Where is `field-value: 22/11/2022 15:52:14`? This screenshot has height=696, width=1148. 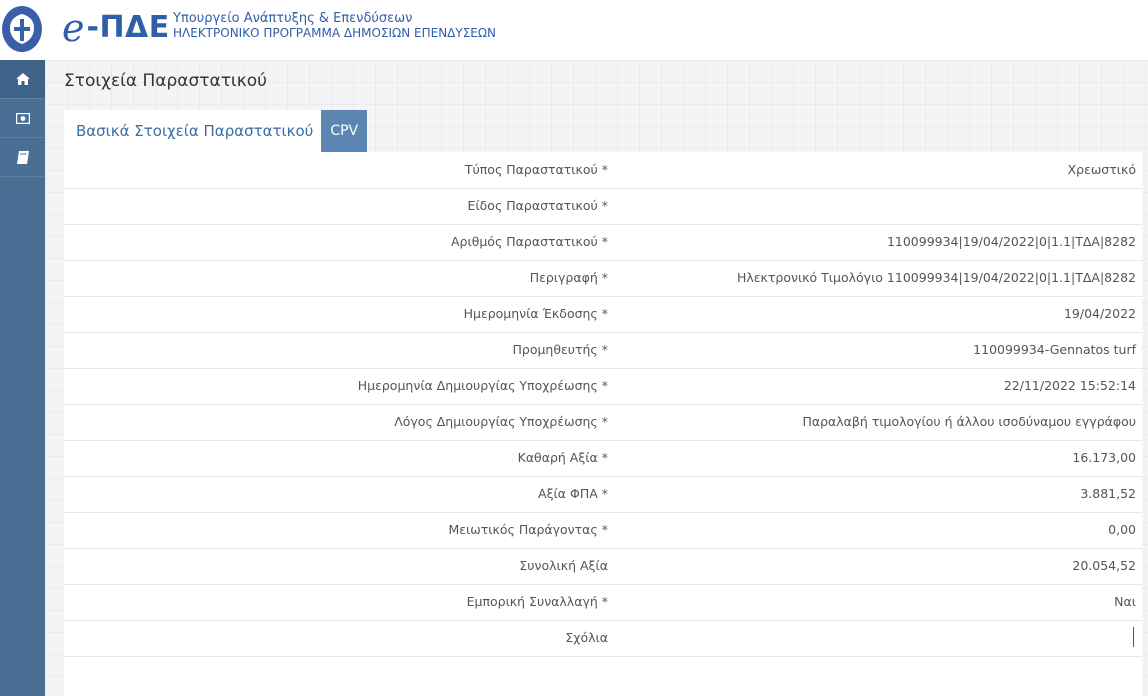
field-value: 22/11/2022 15:52:14 is located at coordinates (1070, 386).